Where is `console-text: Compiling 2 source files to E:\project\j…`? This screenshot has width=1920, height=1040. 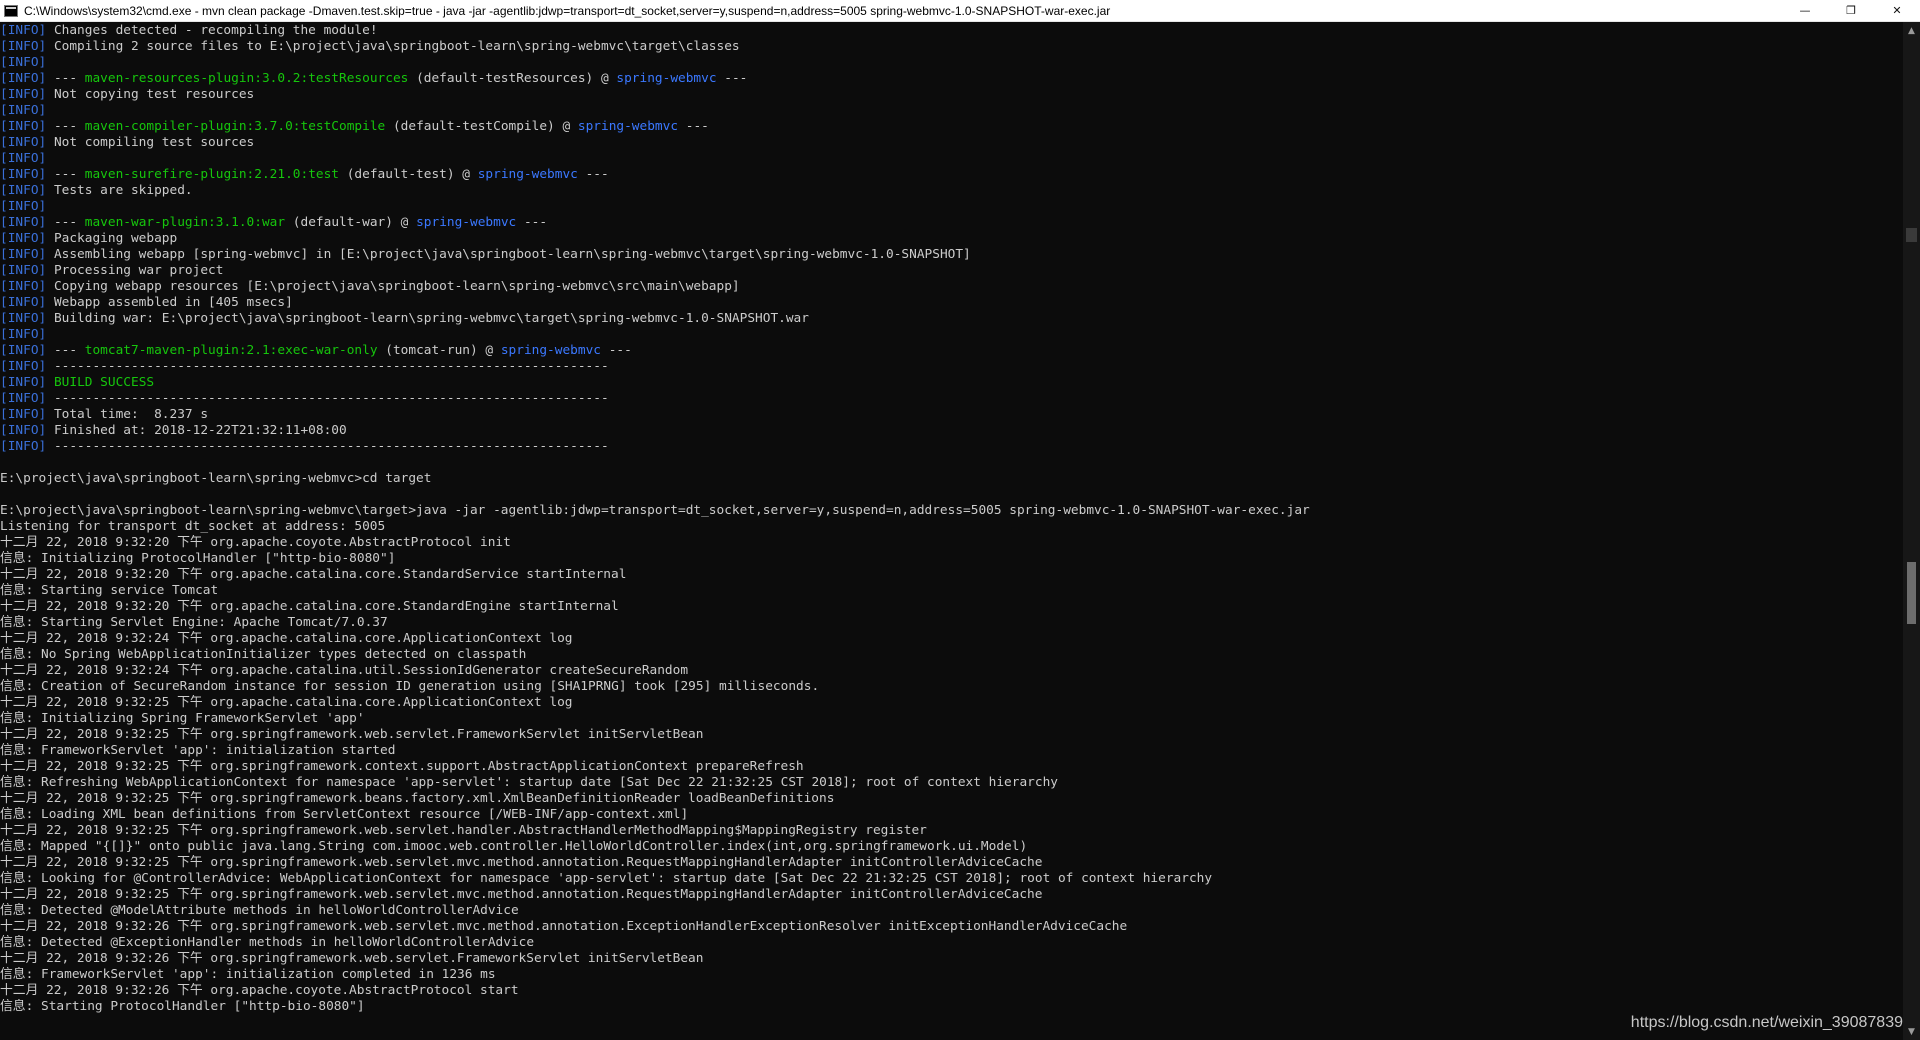
console-text: Compiling 2 source files to E:\project\j… is located at coordinates (393, 46).